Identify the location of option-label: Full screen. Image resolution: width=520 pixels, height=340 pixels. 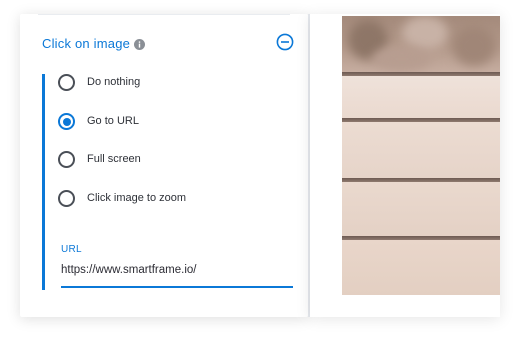
(114, 159).